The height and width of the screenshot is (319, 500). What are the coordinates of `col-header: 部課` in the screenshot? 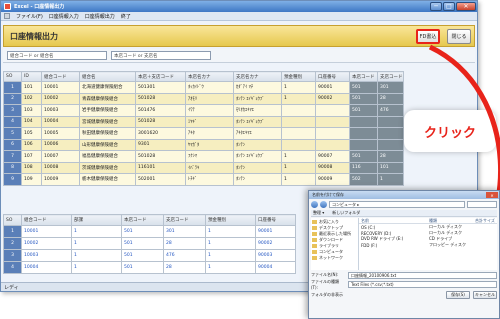 It's located at (96, 220).